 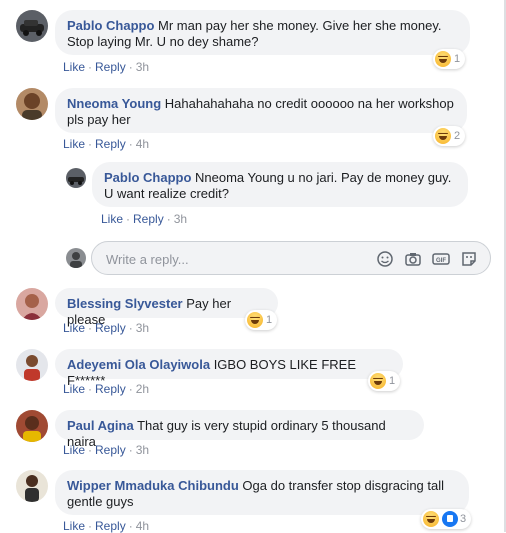 I want to click on commenter-name: Blessing Slyvester, so click(x=125, y=303).